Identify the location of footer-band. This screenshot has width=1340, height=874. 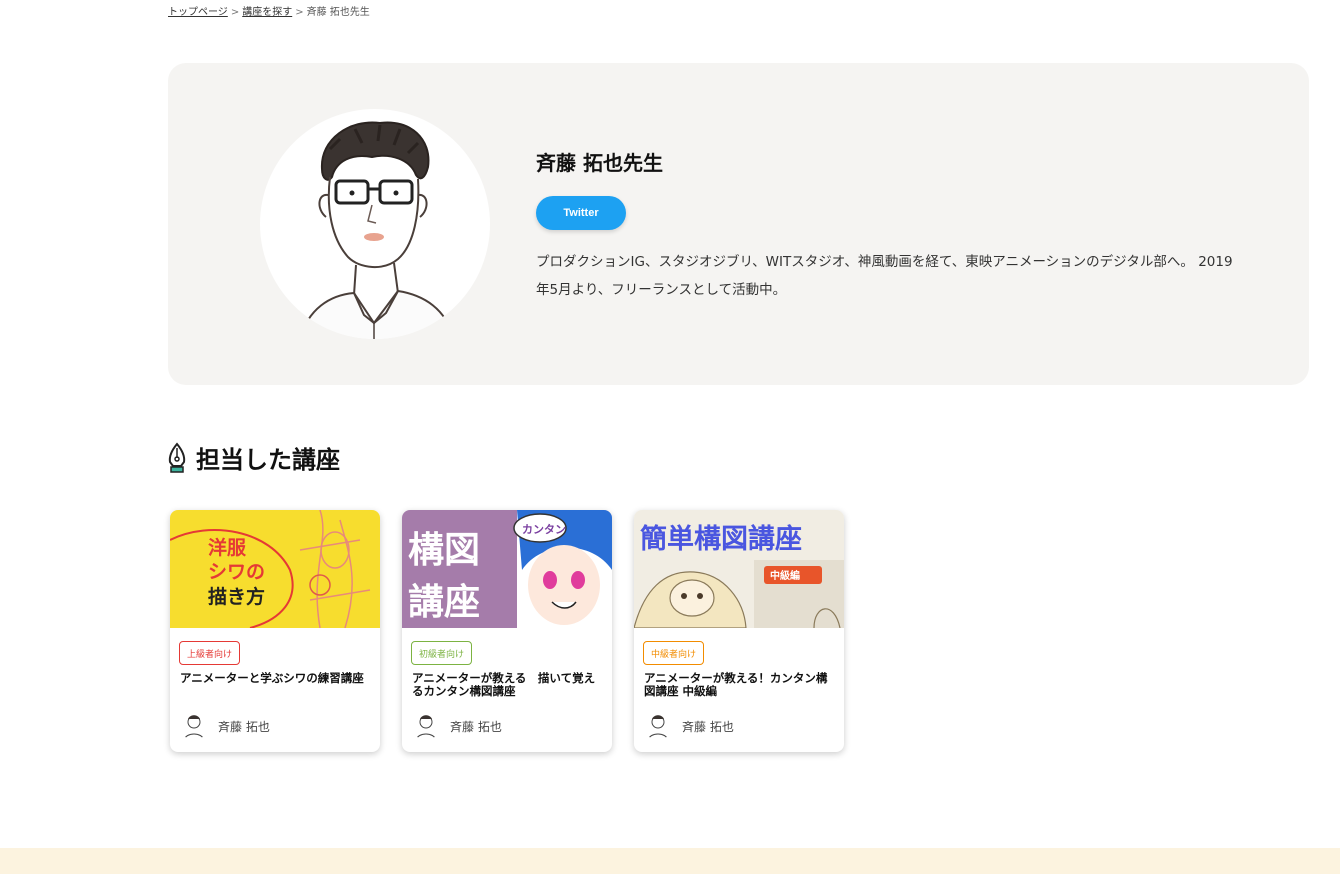
(670, 861).